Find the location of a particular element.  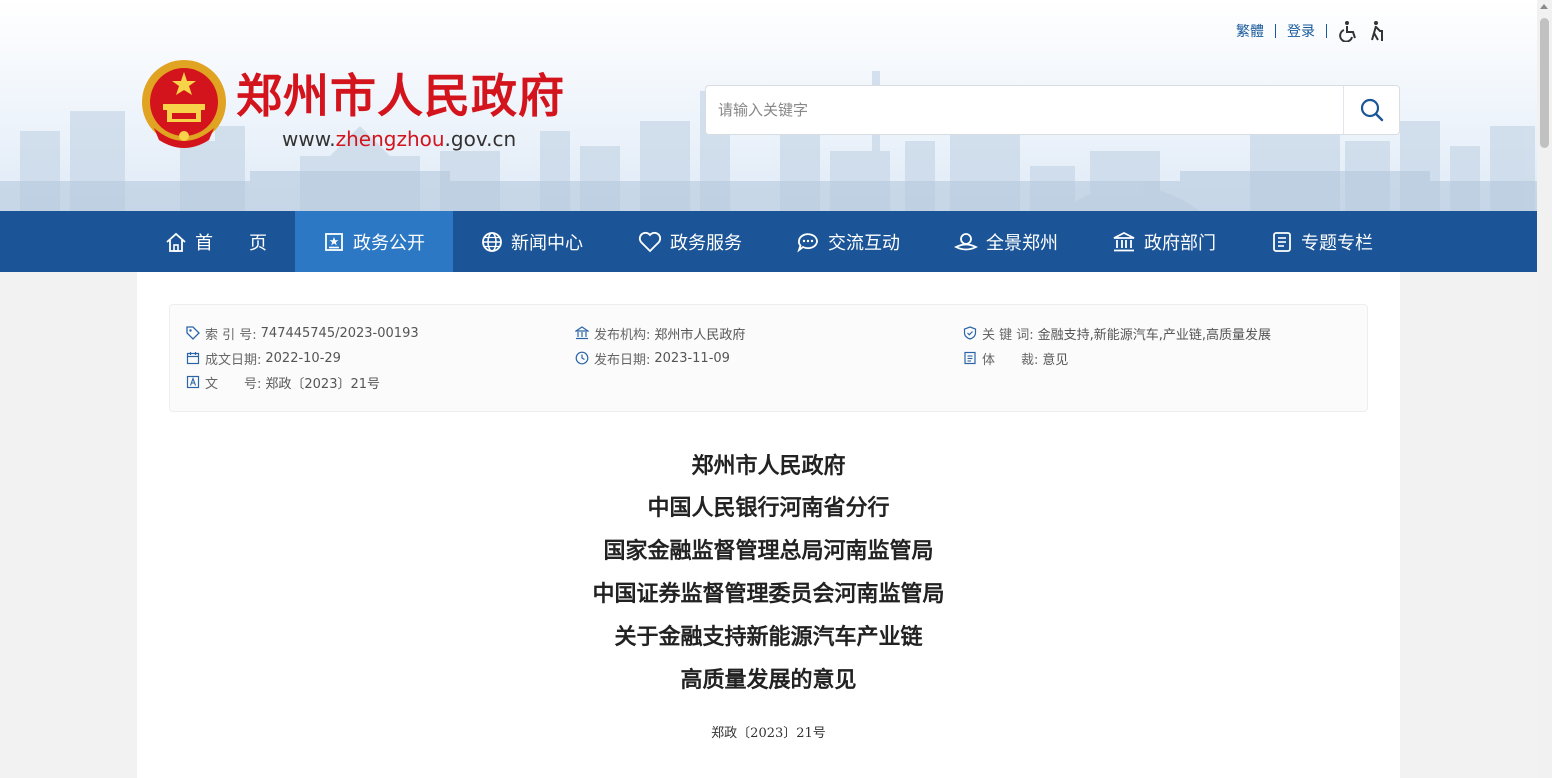

nav-label: 政府部门 is located at coordinates (1180, 243).